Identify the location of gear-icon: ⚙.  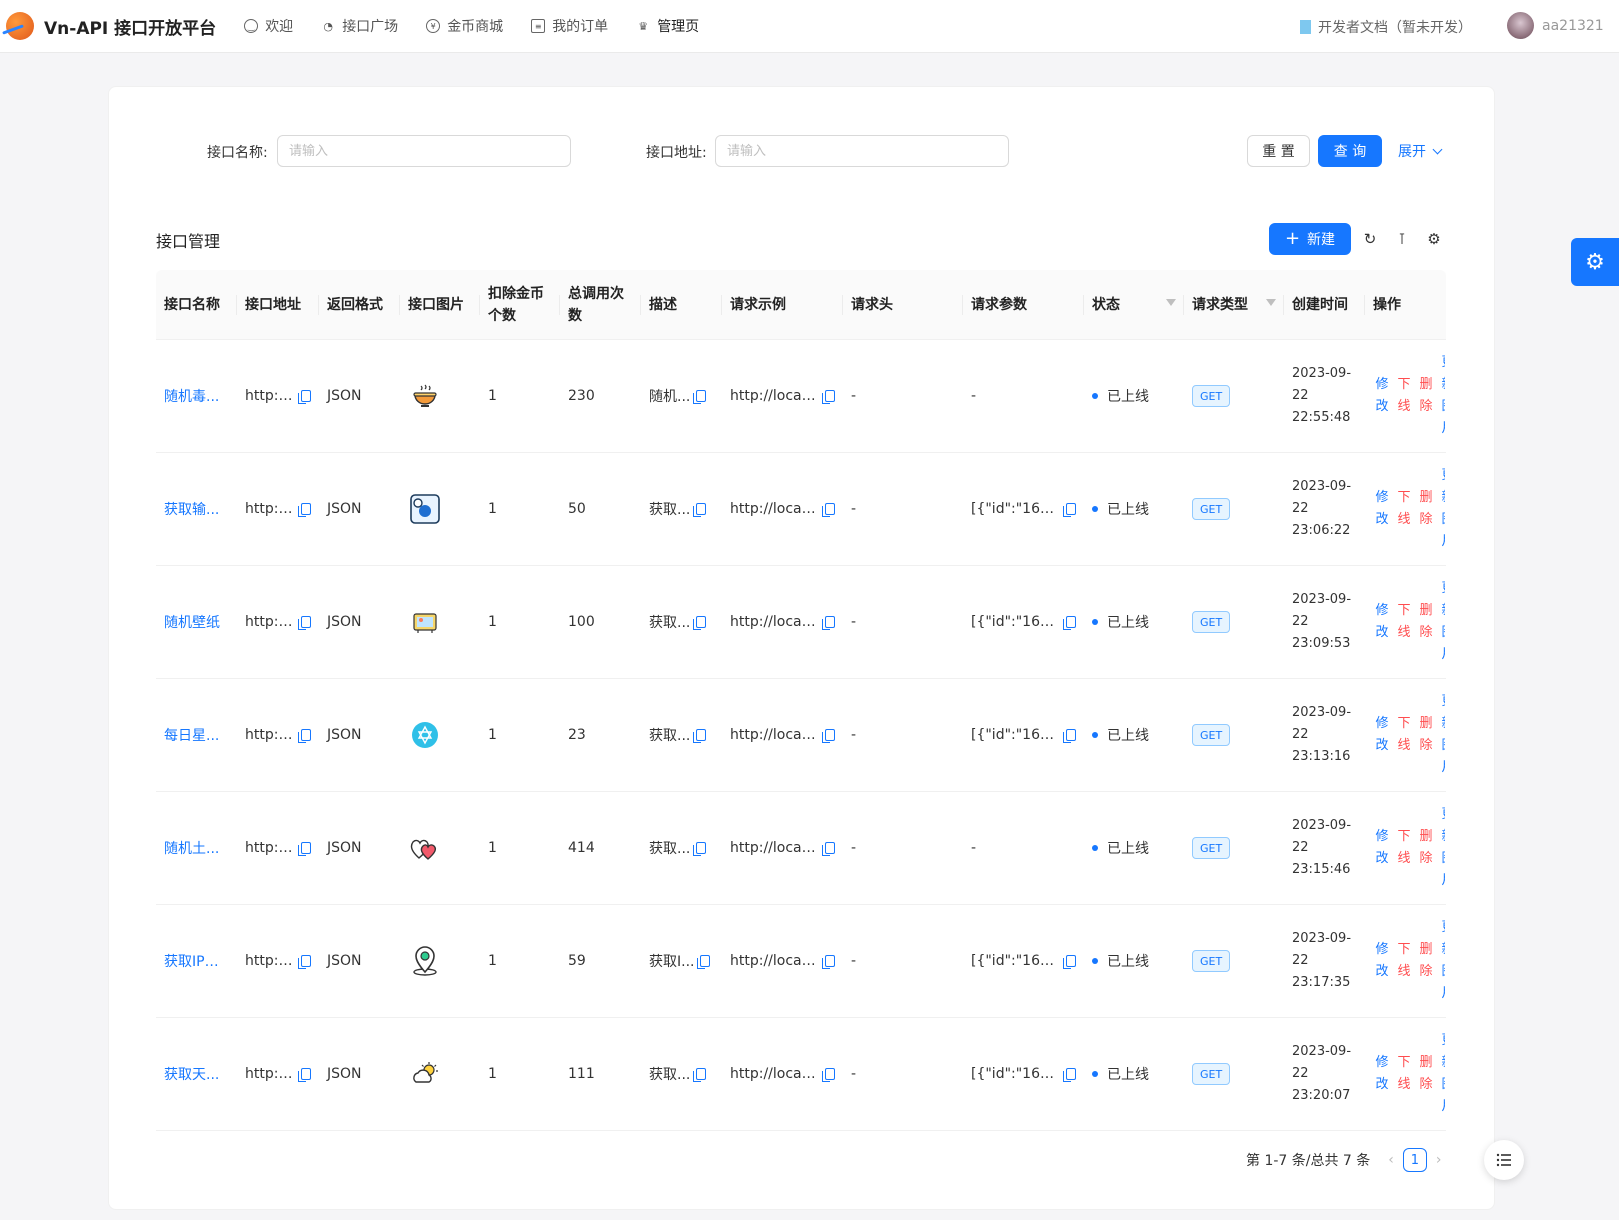
(1595, 262).